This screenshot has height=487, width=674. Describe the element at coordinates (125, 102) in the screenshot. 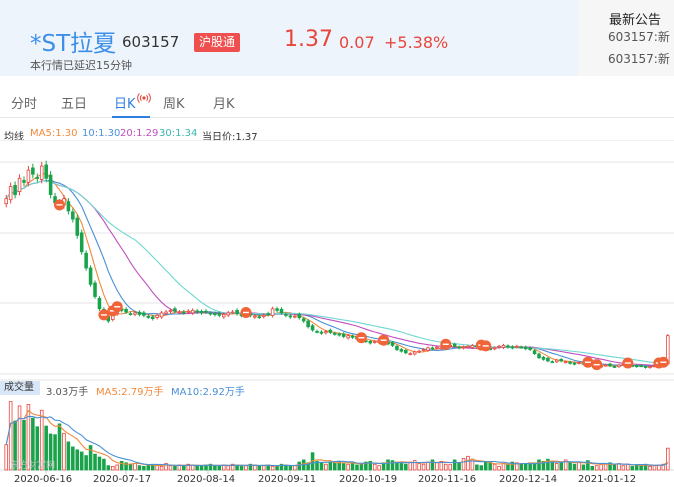

I see `tab-daily-k: 日K` at that location.